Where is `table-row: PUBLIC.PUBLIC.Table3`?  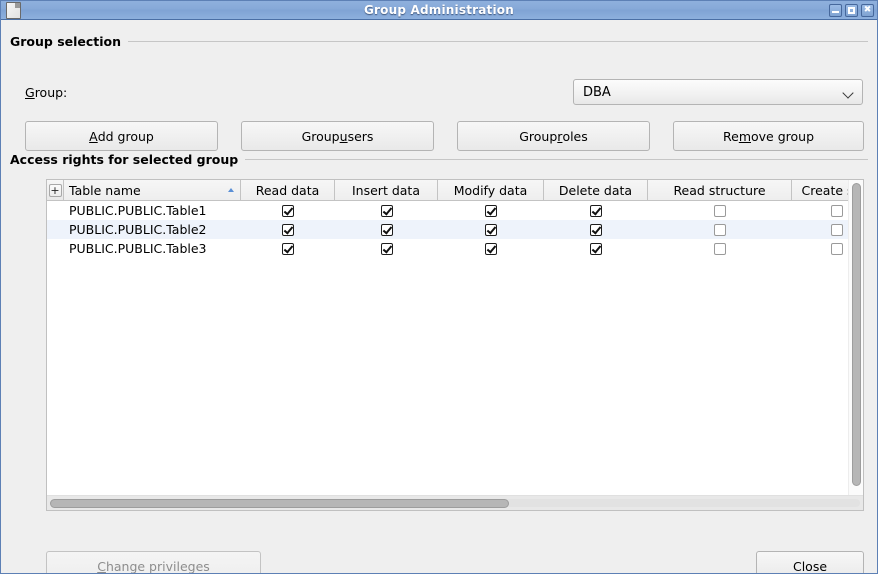 table-row: PUBLIC.PUBLIC.Table3 is located at coordinates (447, 248).